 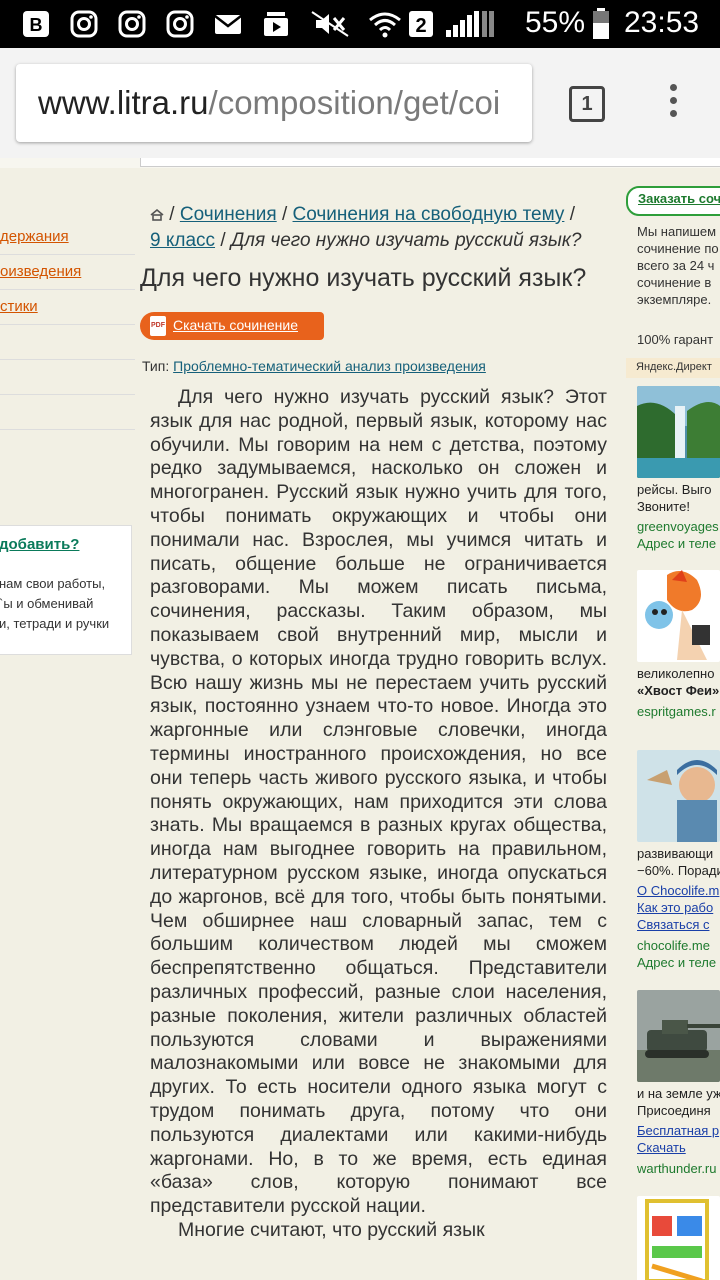 I want to click on url-text: www.litra.ru/composition/get/coi, so click(x=269, y=103).